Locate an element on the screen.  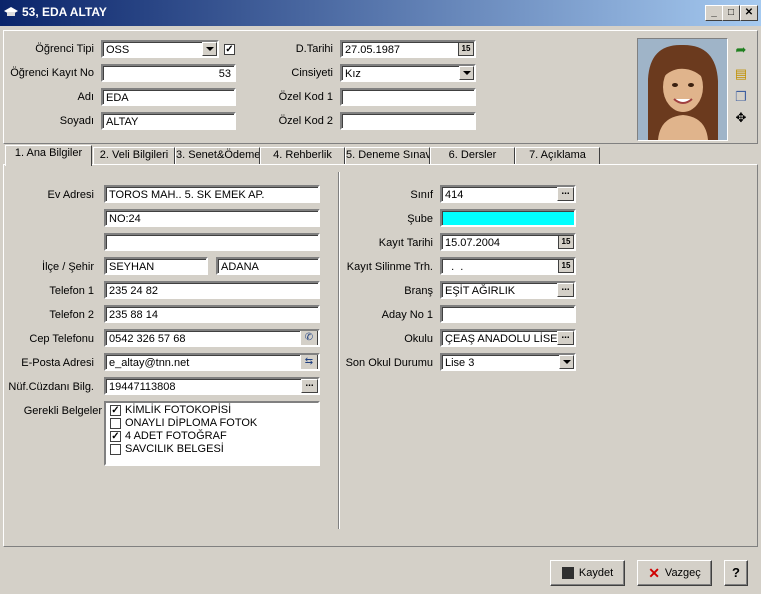
telefon1-label: Telefon 1 is located at coordinates (71, 291).